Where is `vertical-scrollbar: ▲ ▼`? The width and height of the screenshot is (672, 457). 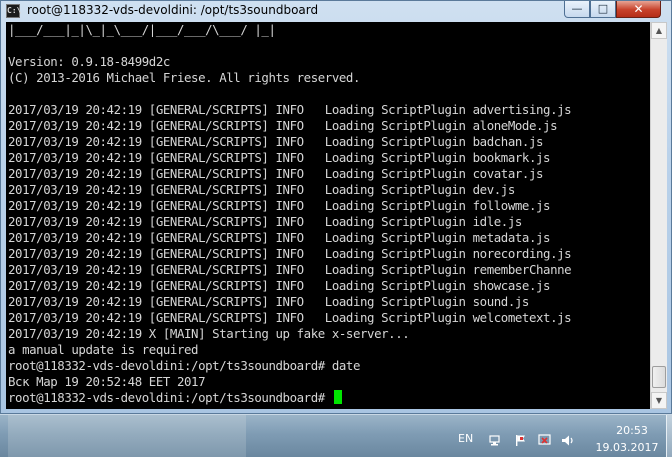 vertical-scrollbar: ▲ ▼ is located at coordinates (658, 215).